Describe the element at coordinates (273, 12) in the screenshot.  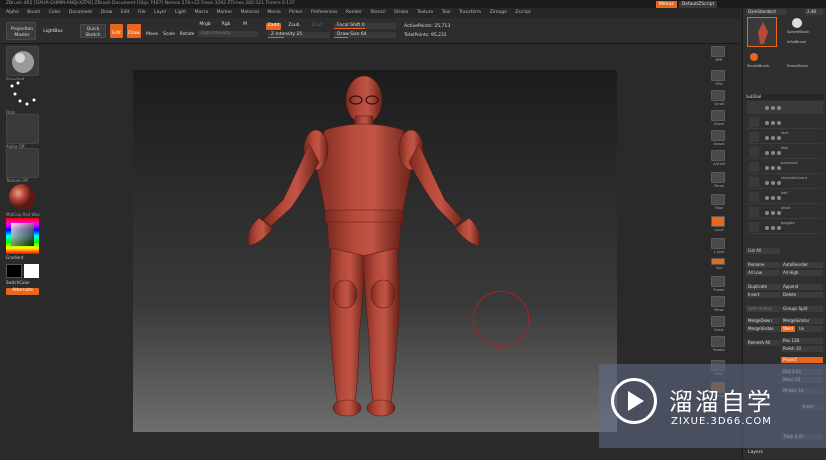
I see `menu-movie: Movie` at that location.